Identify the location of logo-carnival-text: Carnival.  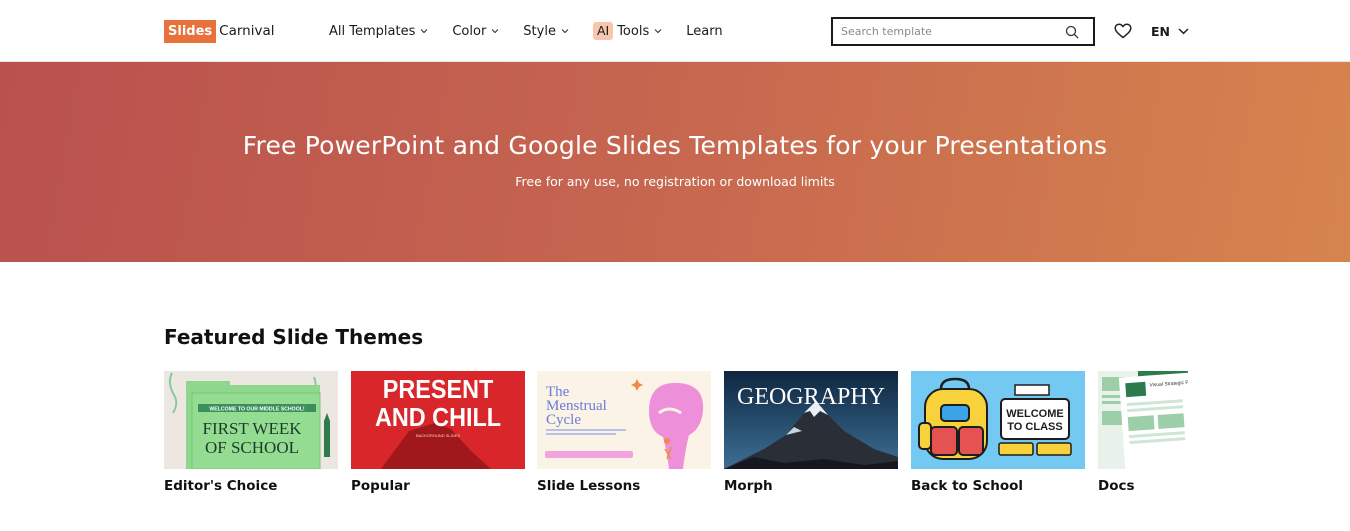
(247, 31).